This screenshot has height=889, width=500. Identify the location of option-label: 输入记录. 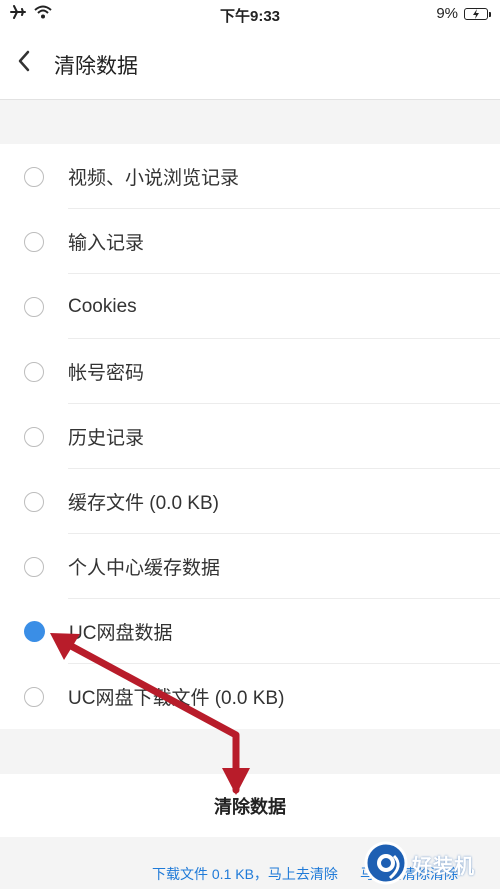
(106, 243).